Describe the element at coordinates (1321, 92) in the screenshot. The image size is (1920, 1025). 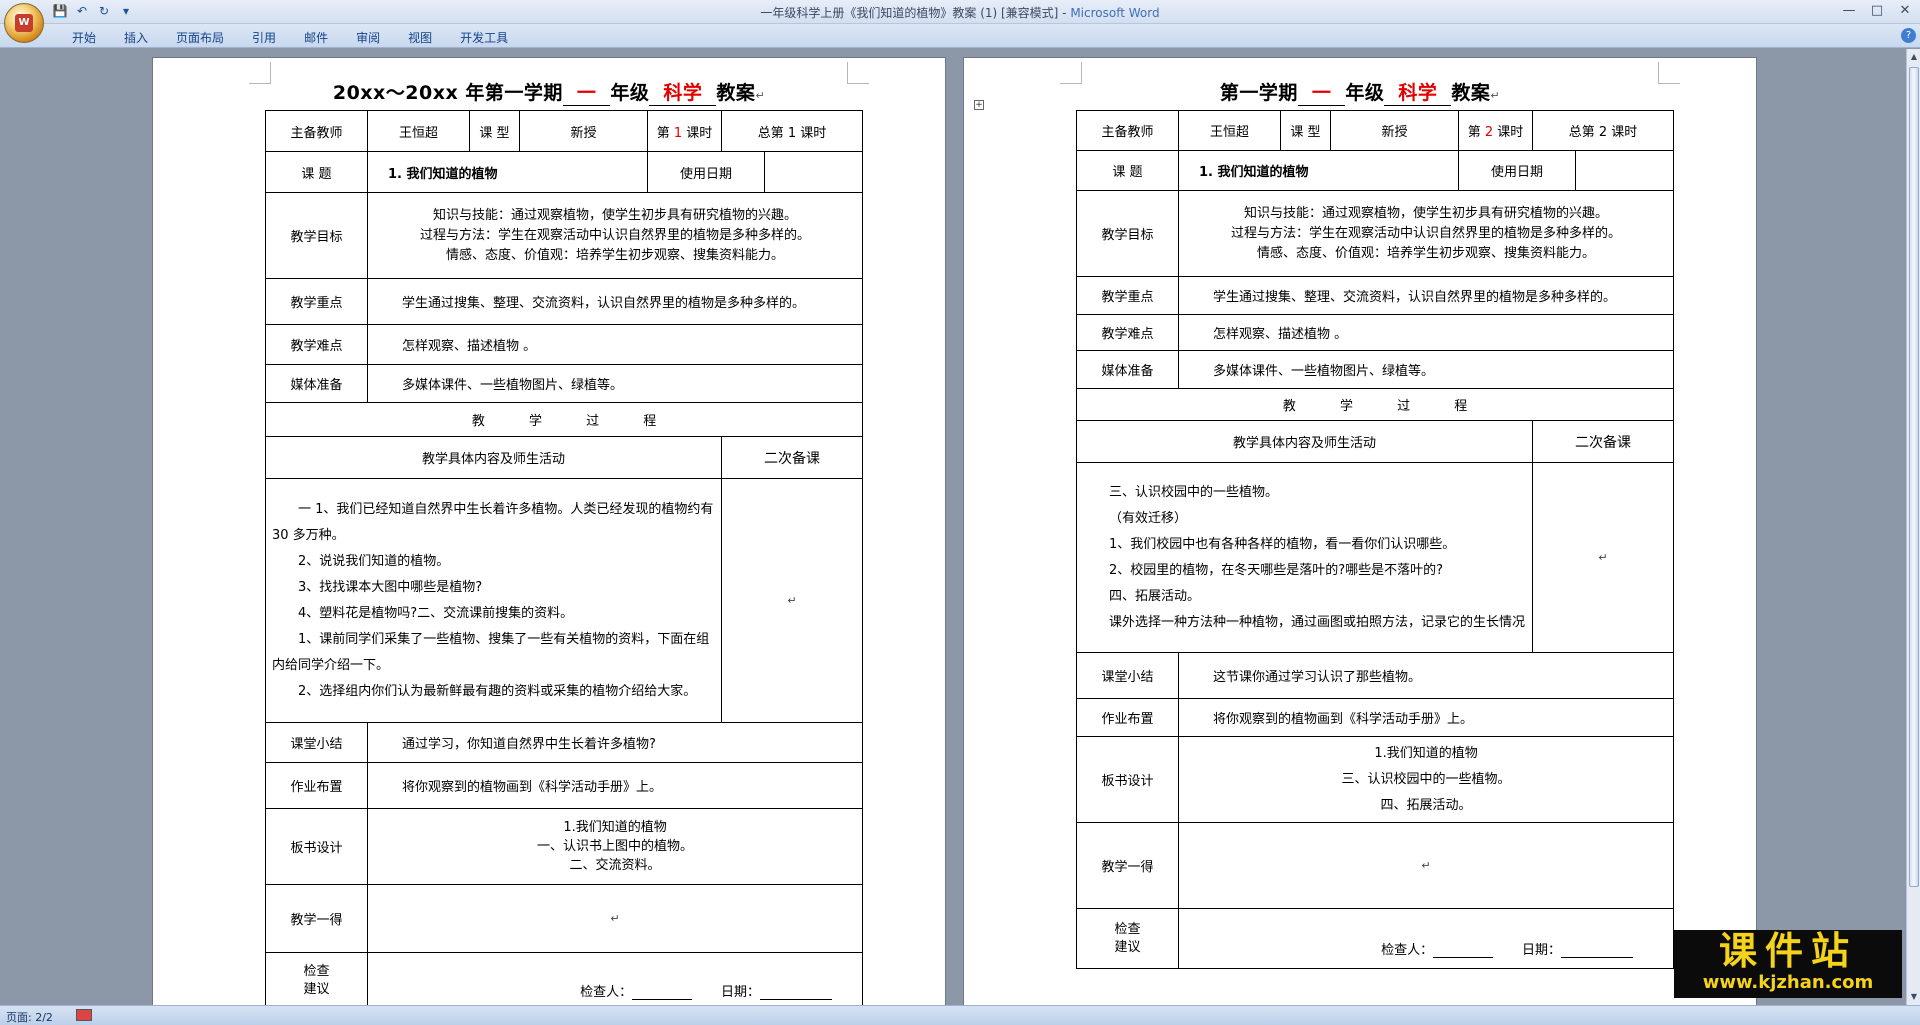
I see `title-grade: 一` at that location.